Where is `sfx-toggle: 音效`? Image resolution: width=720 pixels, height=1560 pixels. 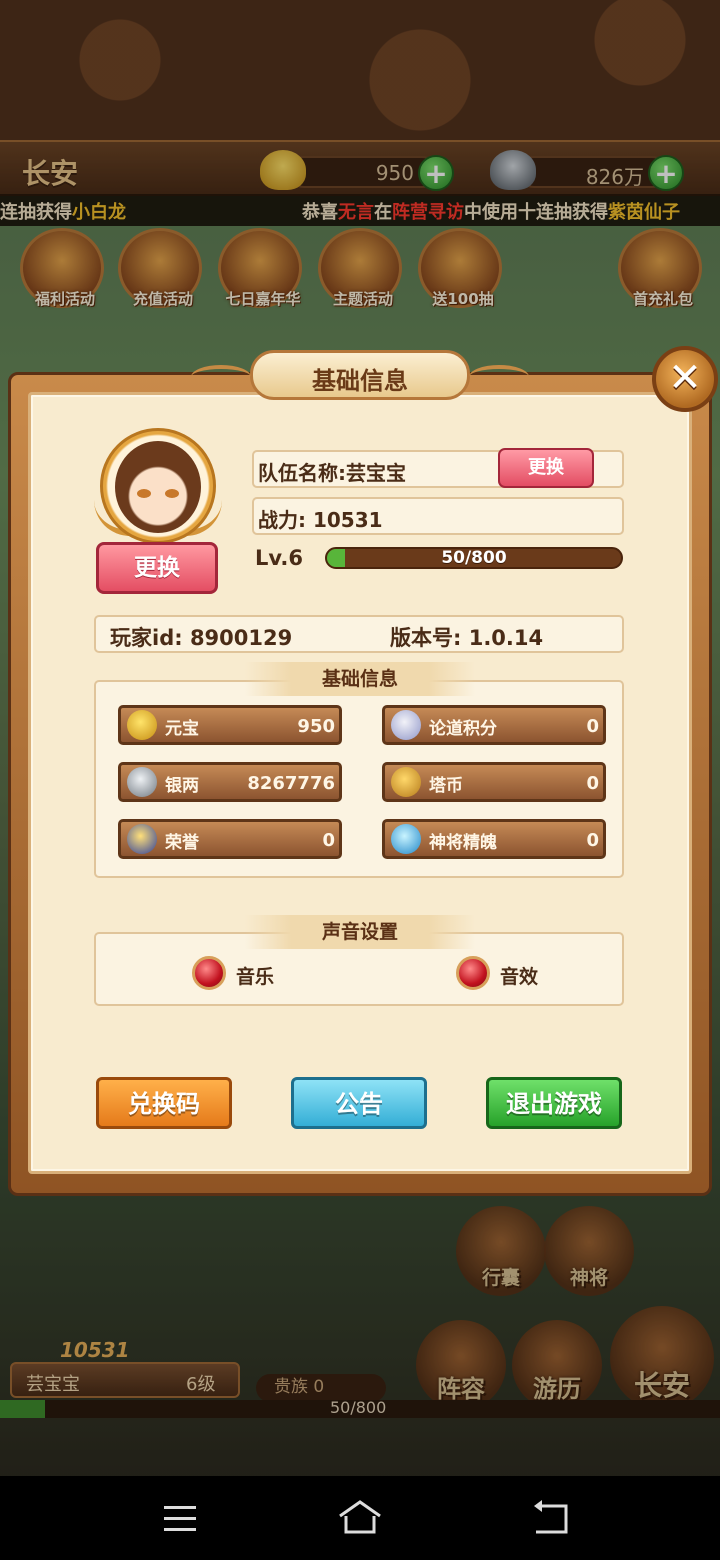
sfx-toggle: 音效 is located at coordinates (506, 974).